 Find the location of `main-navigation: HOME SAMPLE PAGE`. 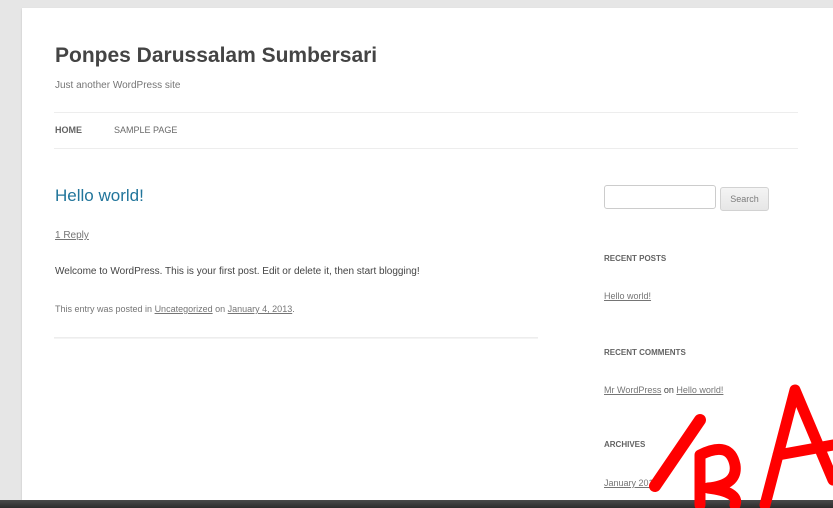

main-navigation: HOME SAMPLE PAGE is located at coordinates (426, 130).